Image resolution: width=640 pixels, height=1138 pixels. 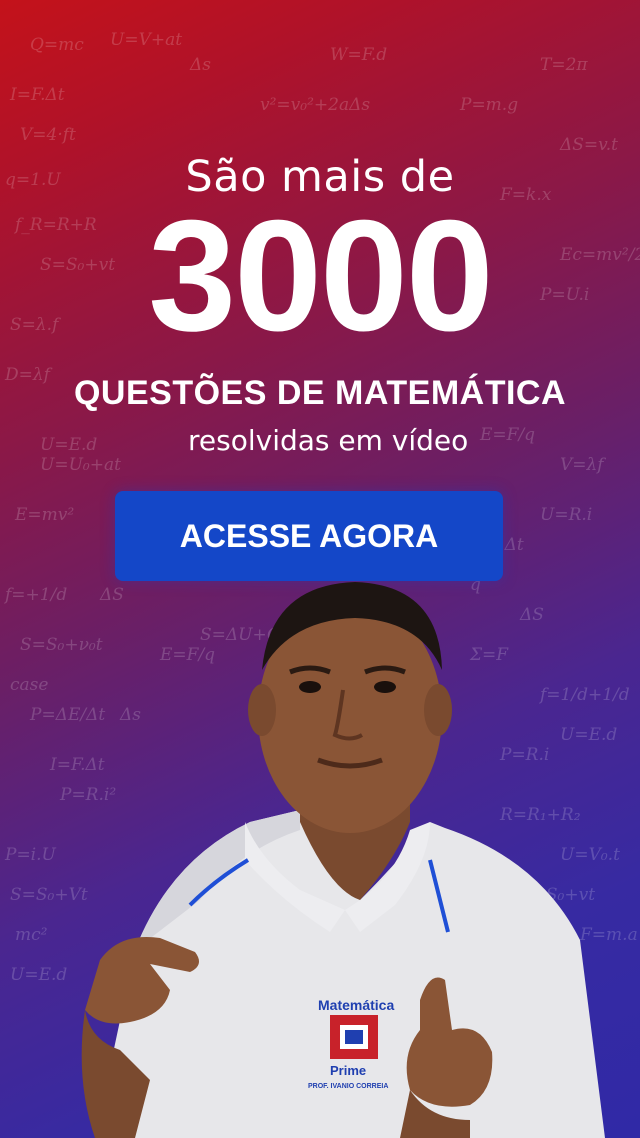 What do you see at coordinates (348, 1086) in the screenshot?
I see `shirt-logo-caption: PROF. IVANIO CORREIA` at bounding box center [348, 1086].